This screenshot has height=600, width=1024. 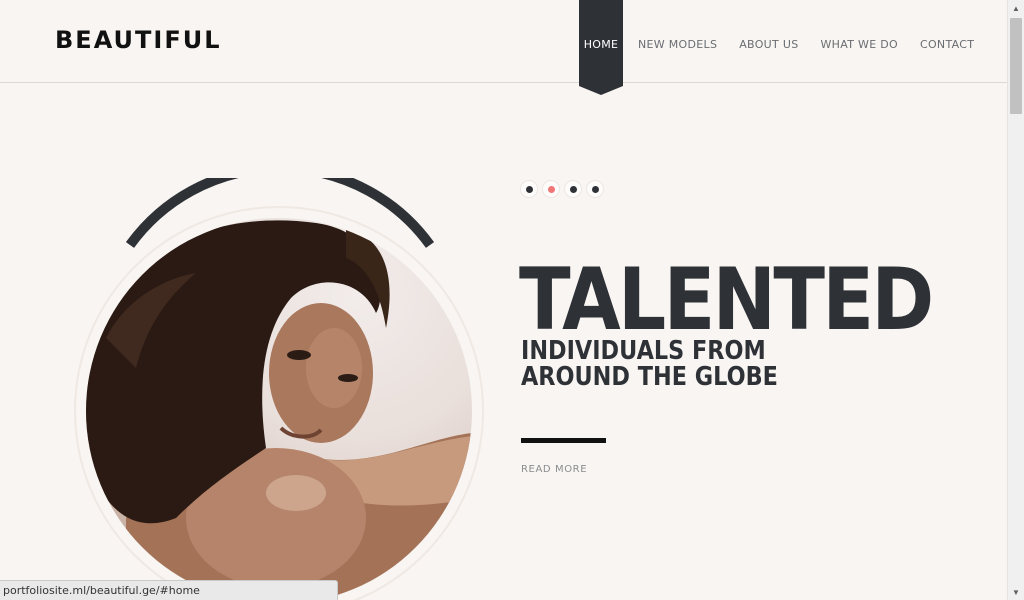 I want to click on nav-item-contact: CONTACT, so click(x=947, y=44).